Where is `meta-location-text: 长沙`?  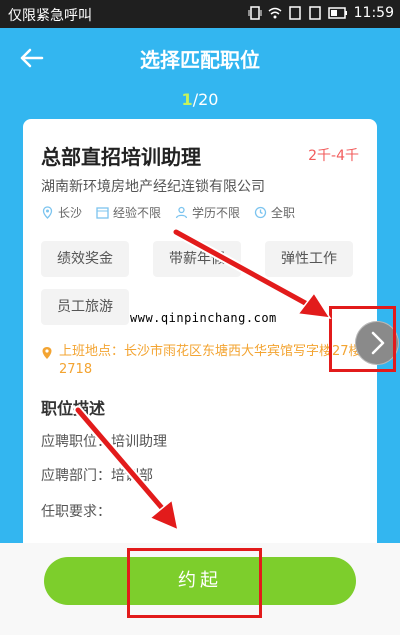 meta-location-text: 长沙 is located at coordinates (70, 213).